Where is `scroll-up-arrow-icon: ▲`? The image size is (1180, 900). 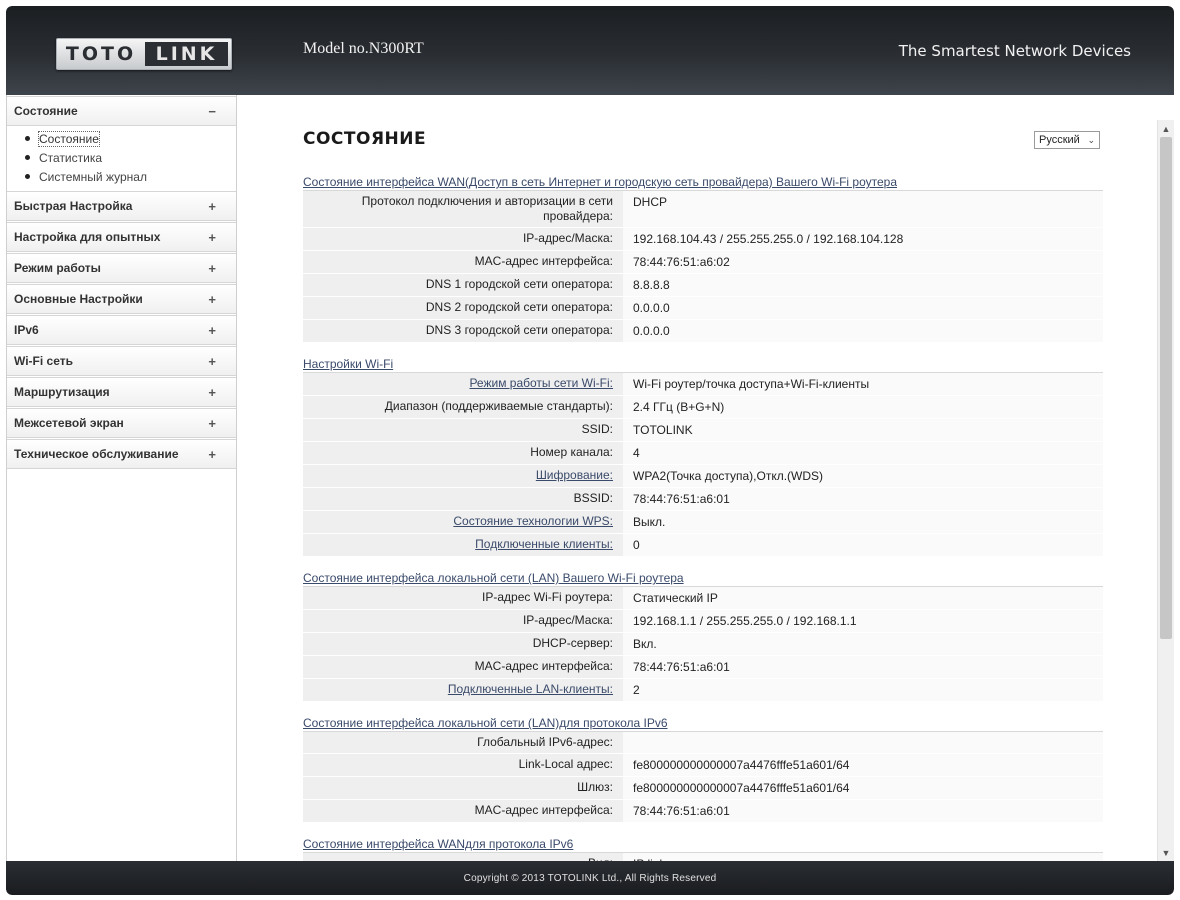
scroll-up-arrow-icon: ▲ is located at coordinates (1166, 128).